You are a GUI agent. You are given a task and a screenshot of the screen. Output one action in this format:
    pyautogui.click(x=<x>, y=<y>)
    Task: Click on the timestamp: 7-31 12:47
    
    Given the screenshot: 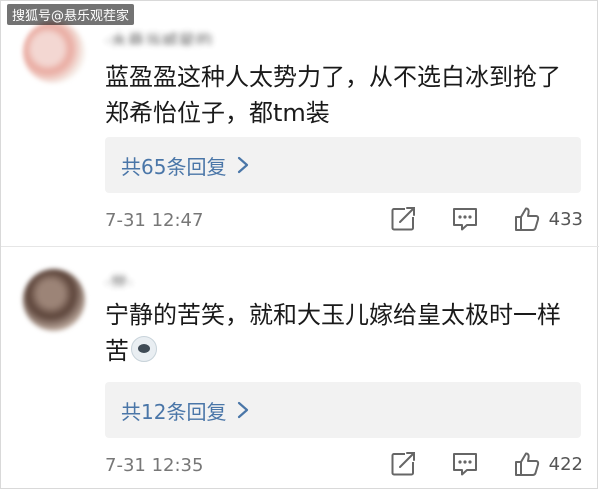 What is the action you would take?
    pyautogui.click(x=154, y=220)
    